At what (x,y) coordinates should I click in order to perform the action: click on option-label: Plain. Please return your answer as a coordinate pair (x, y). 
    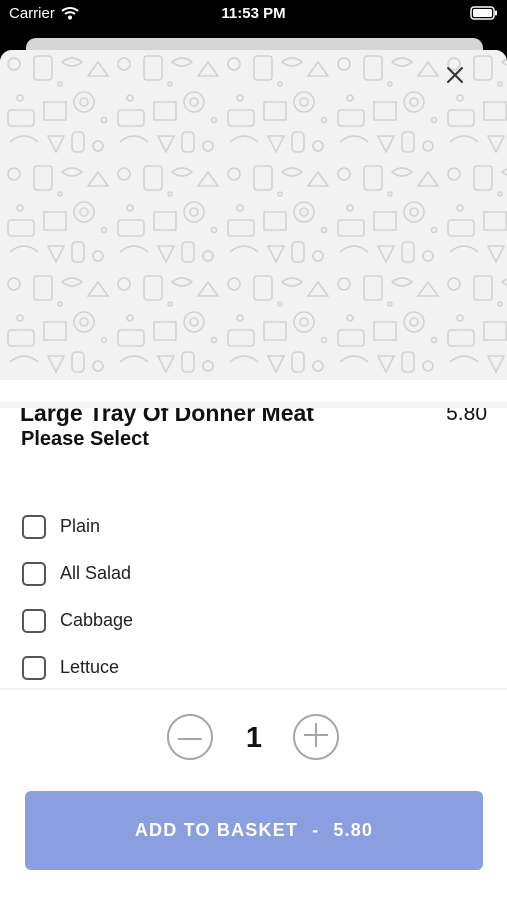
    Looking at the image, I should click on (80, 526).